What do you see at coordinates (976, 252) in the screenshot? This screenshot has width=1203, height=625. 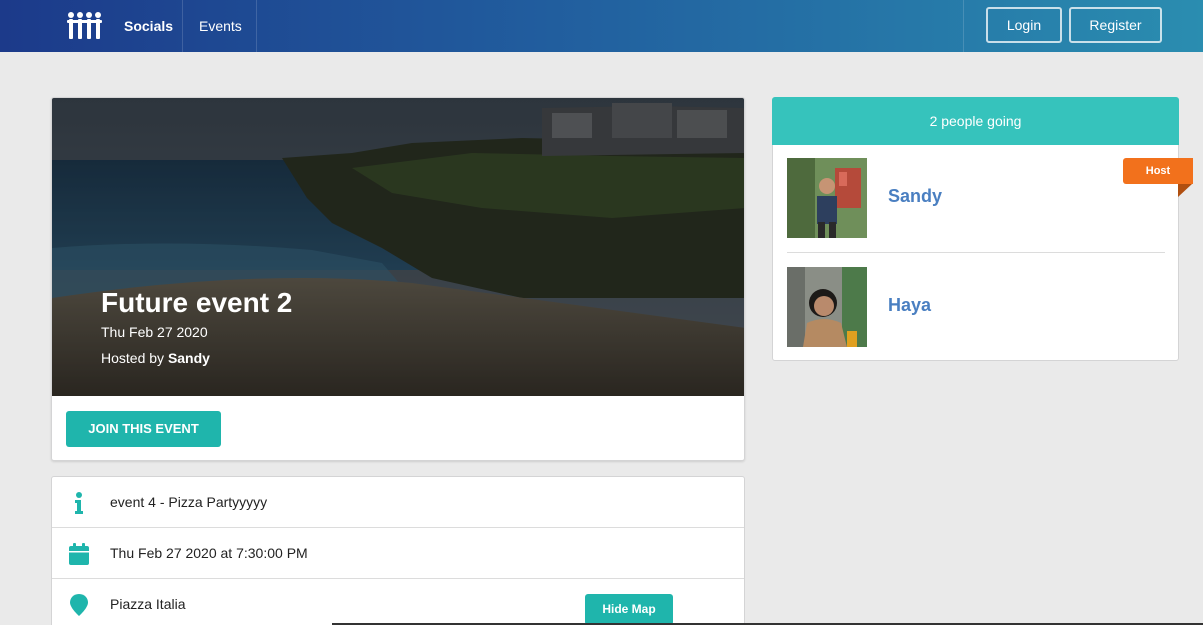 I see `attendee-divider` at bounding box center [976, 252].